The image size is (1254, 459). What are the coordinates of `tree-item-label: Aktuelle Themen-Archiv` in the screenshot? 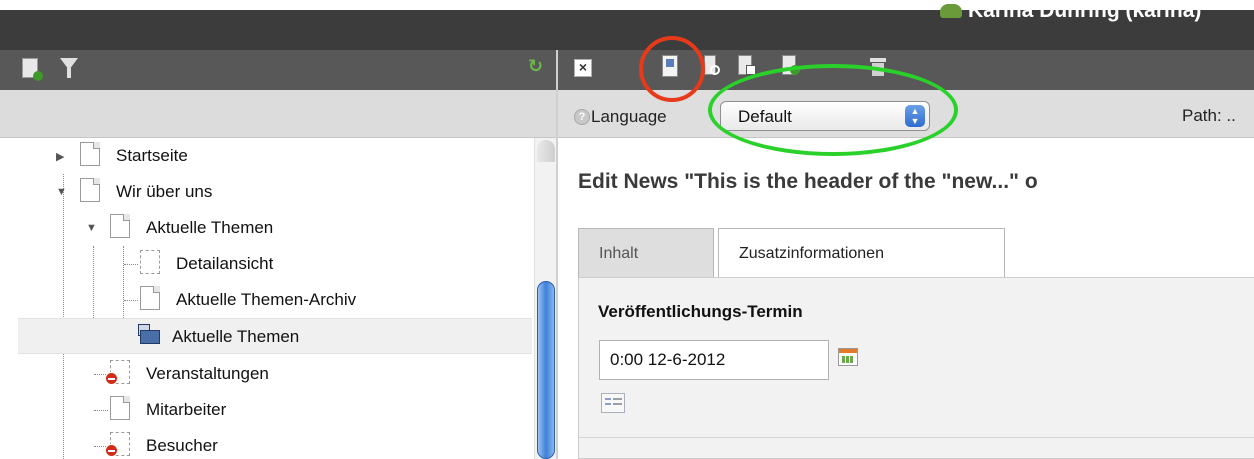 It's located at (266, 299).